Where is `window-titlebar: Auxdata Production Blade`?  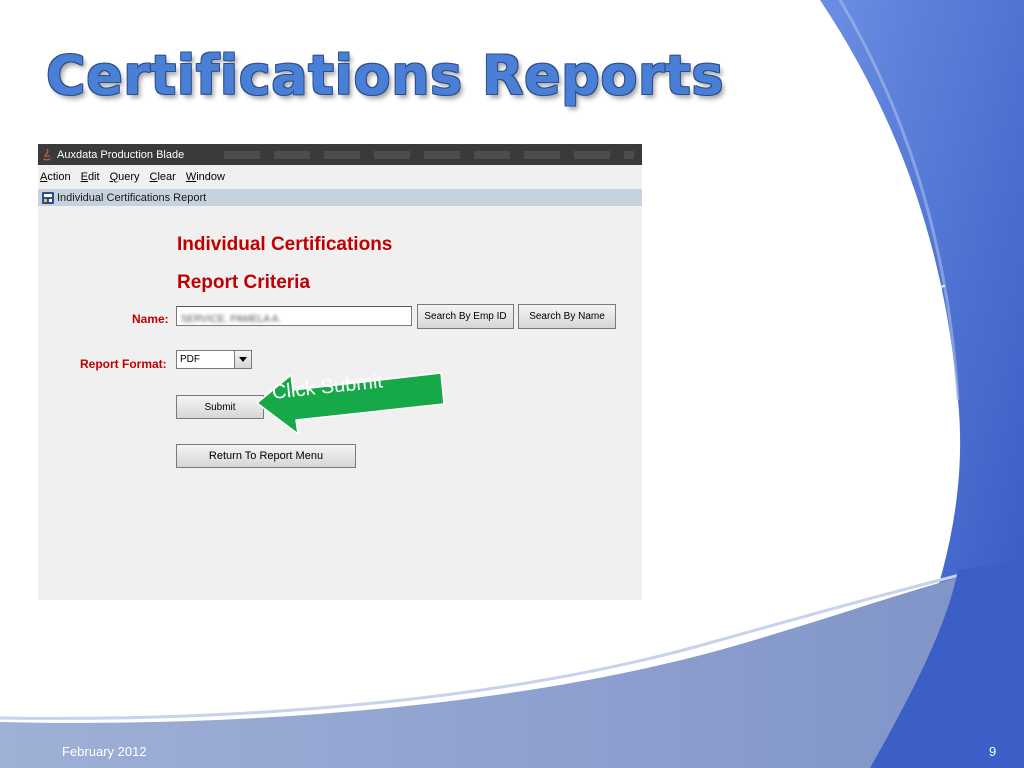 window-titlebar: Auxdata Production Blade is located at coordinates (340, 154).